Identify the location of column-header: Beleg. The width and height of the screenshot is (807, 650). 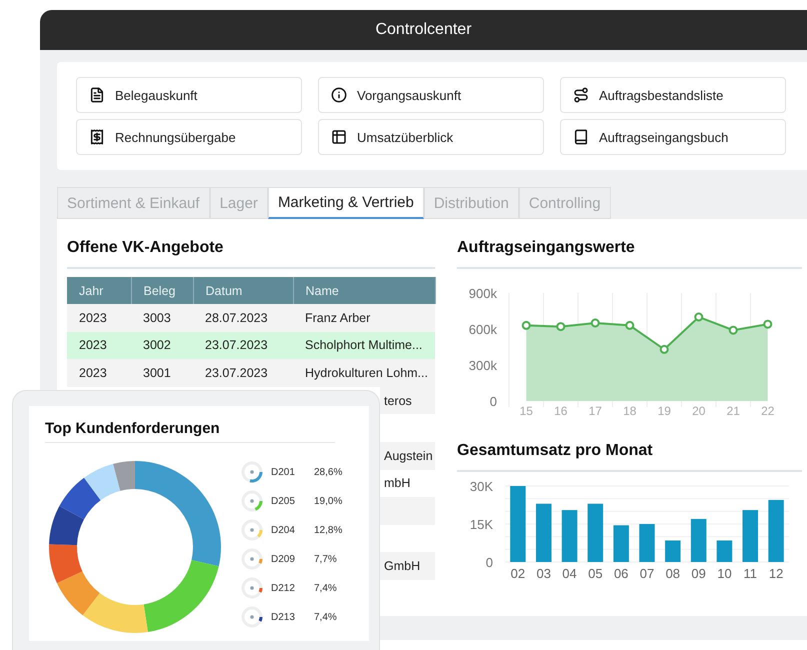
(162, 290).